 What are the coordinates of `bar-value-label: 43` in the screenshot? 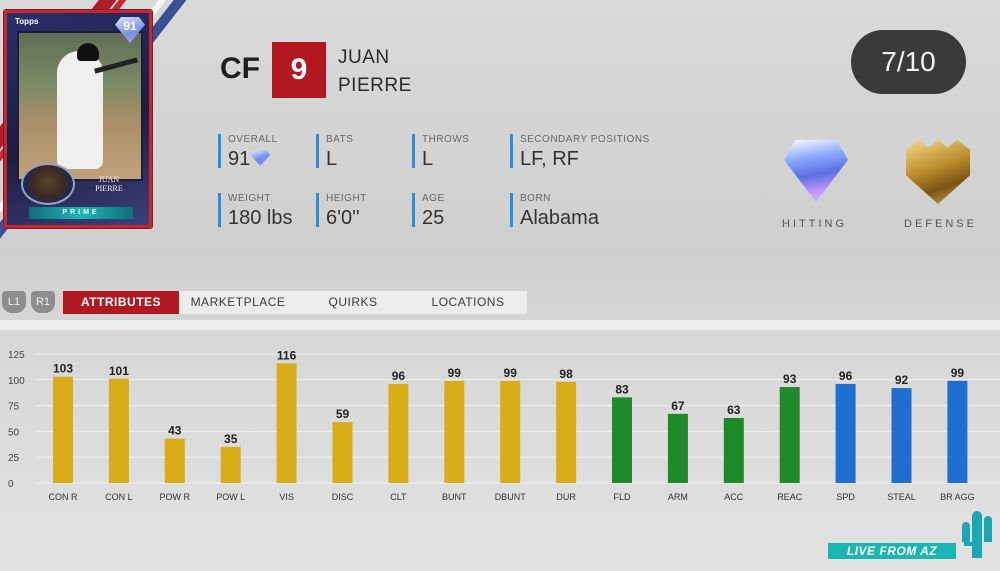 It's located at (175, 431).